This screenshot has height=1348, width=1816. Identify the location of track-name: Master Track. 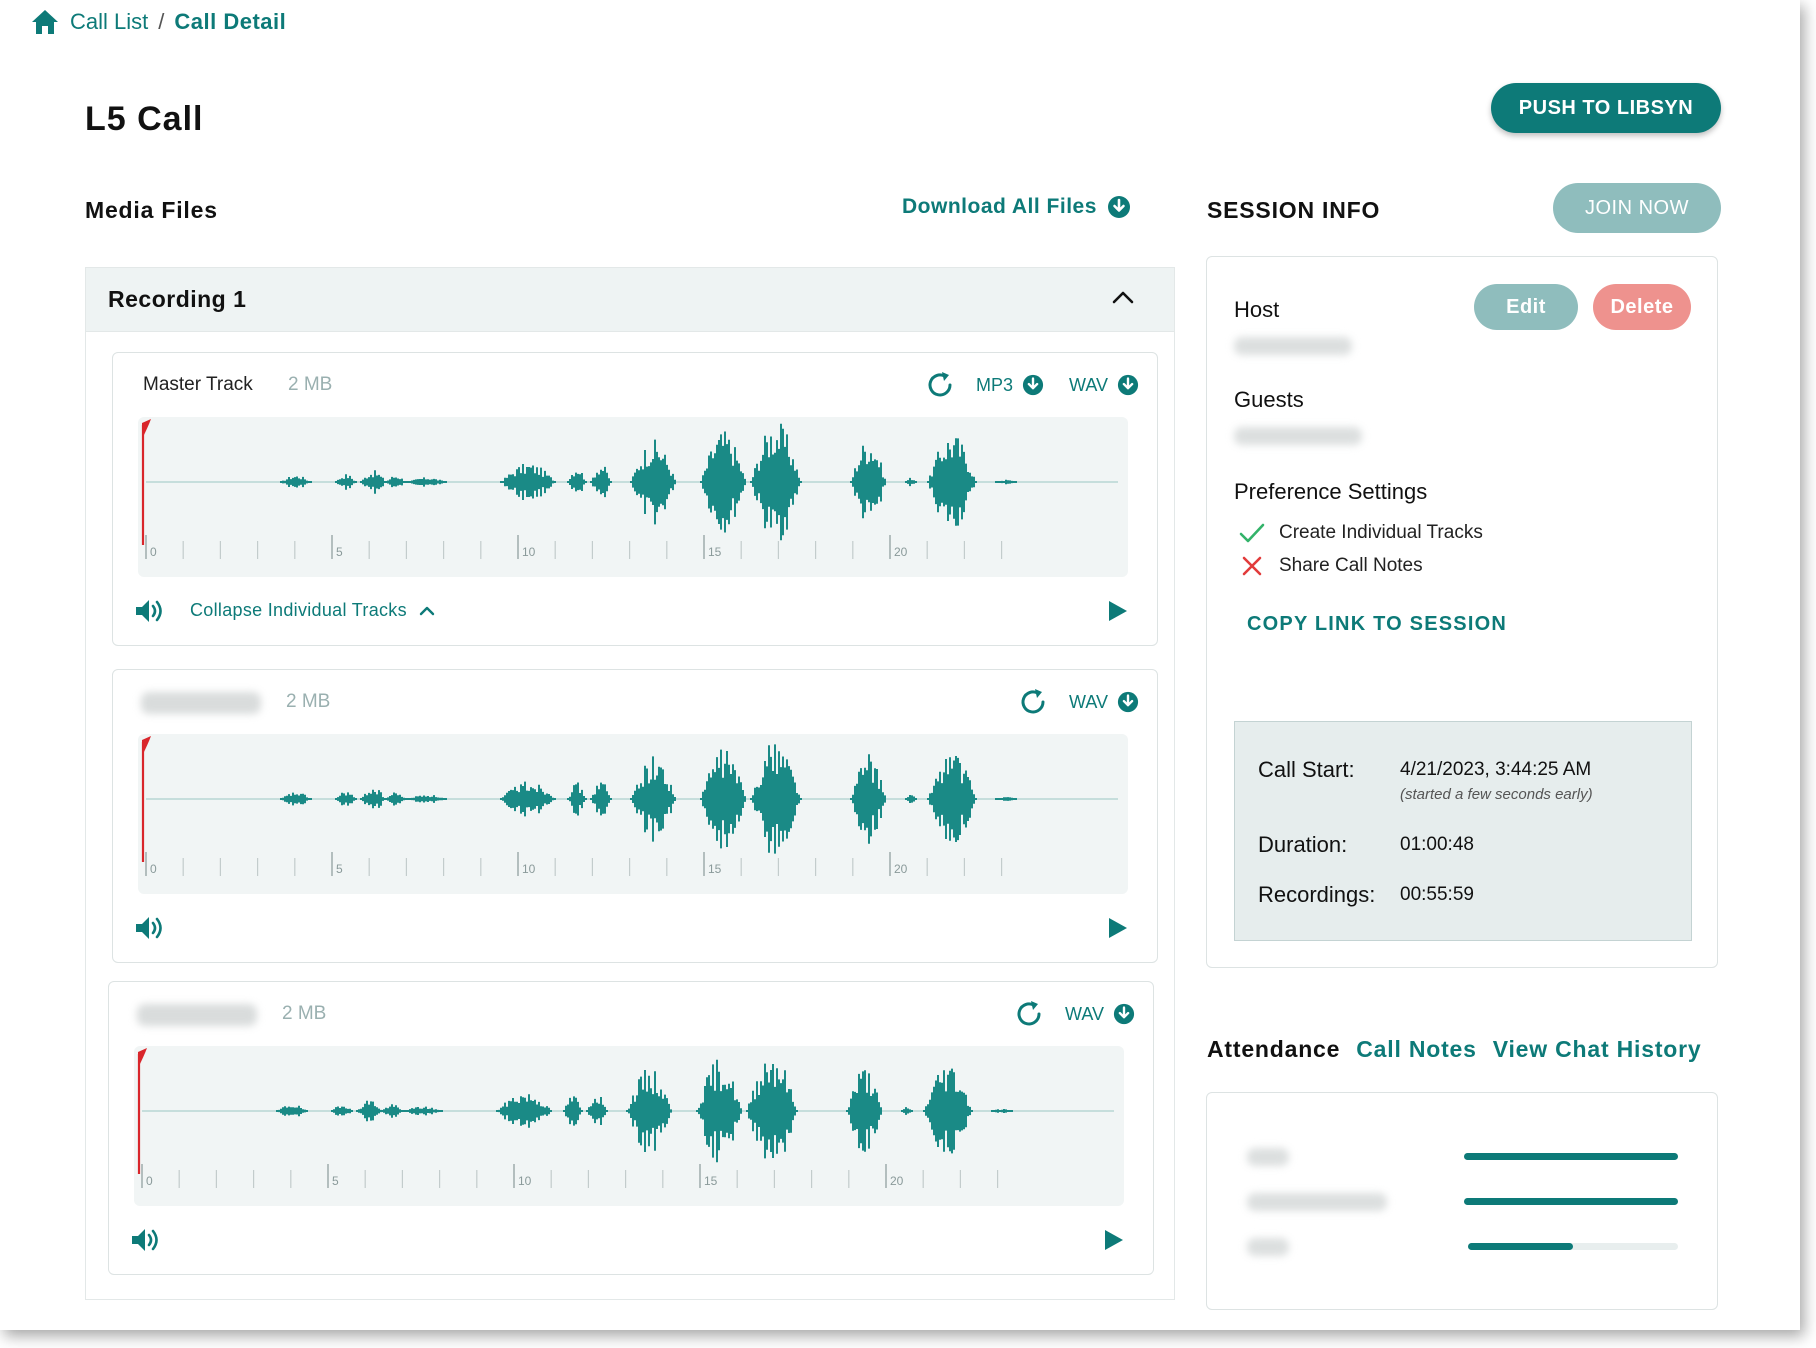
(198, 384).